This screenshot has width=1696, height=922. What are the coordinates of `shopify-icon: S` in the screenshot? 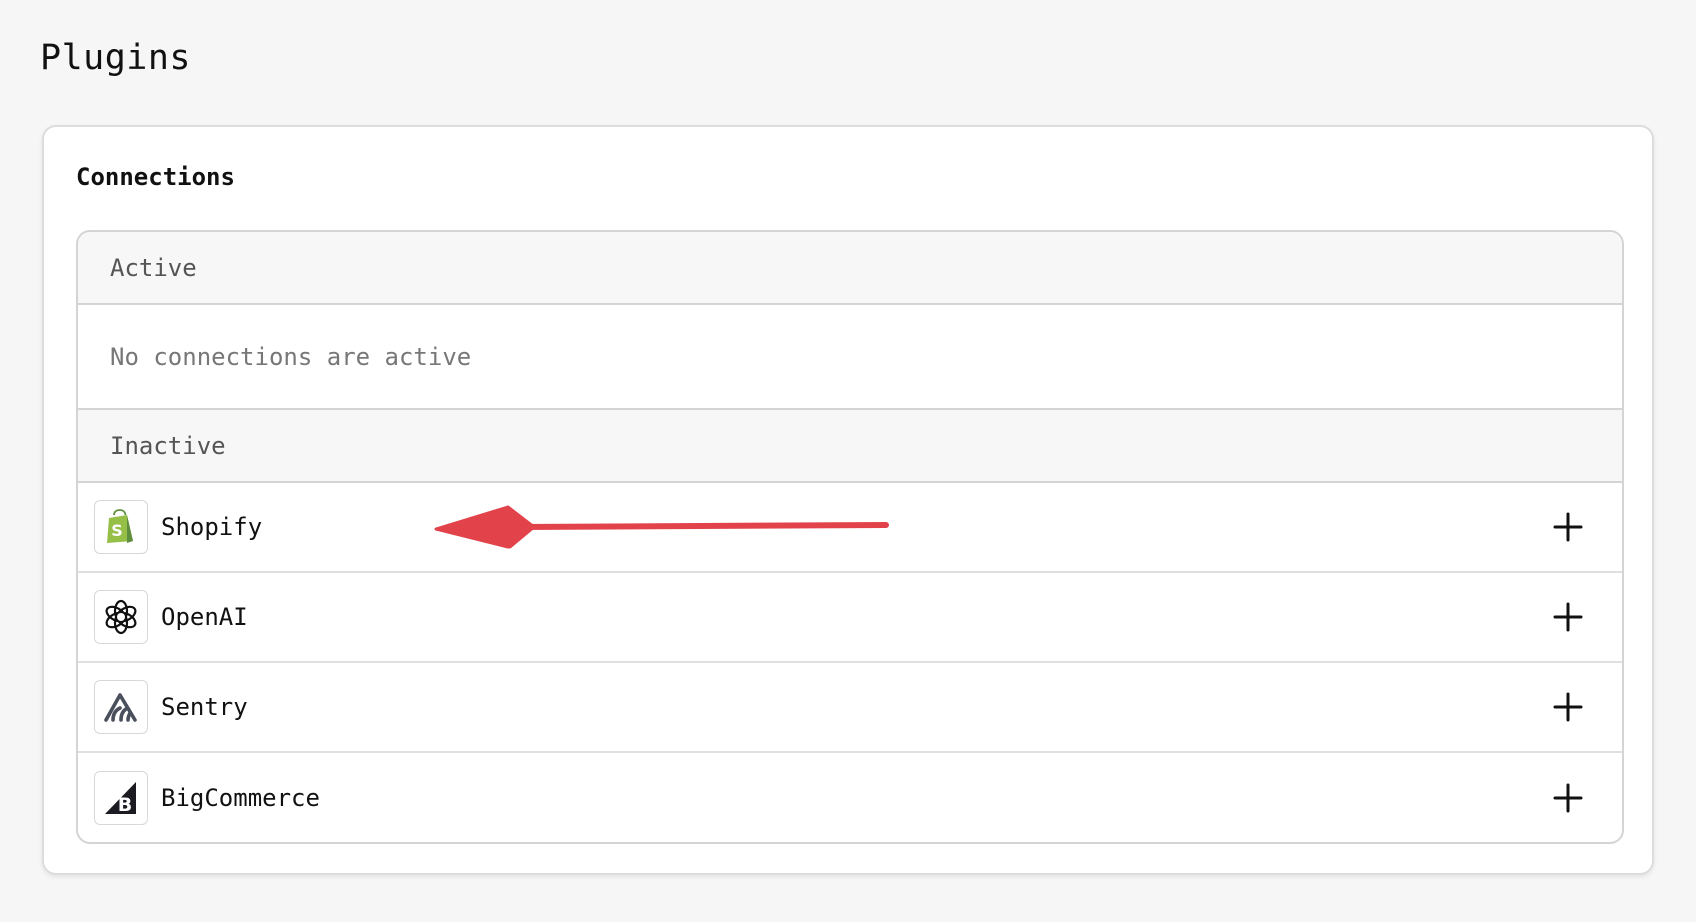 It's located at (120, 526).